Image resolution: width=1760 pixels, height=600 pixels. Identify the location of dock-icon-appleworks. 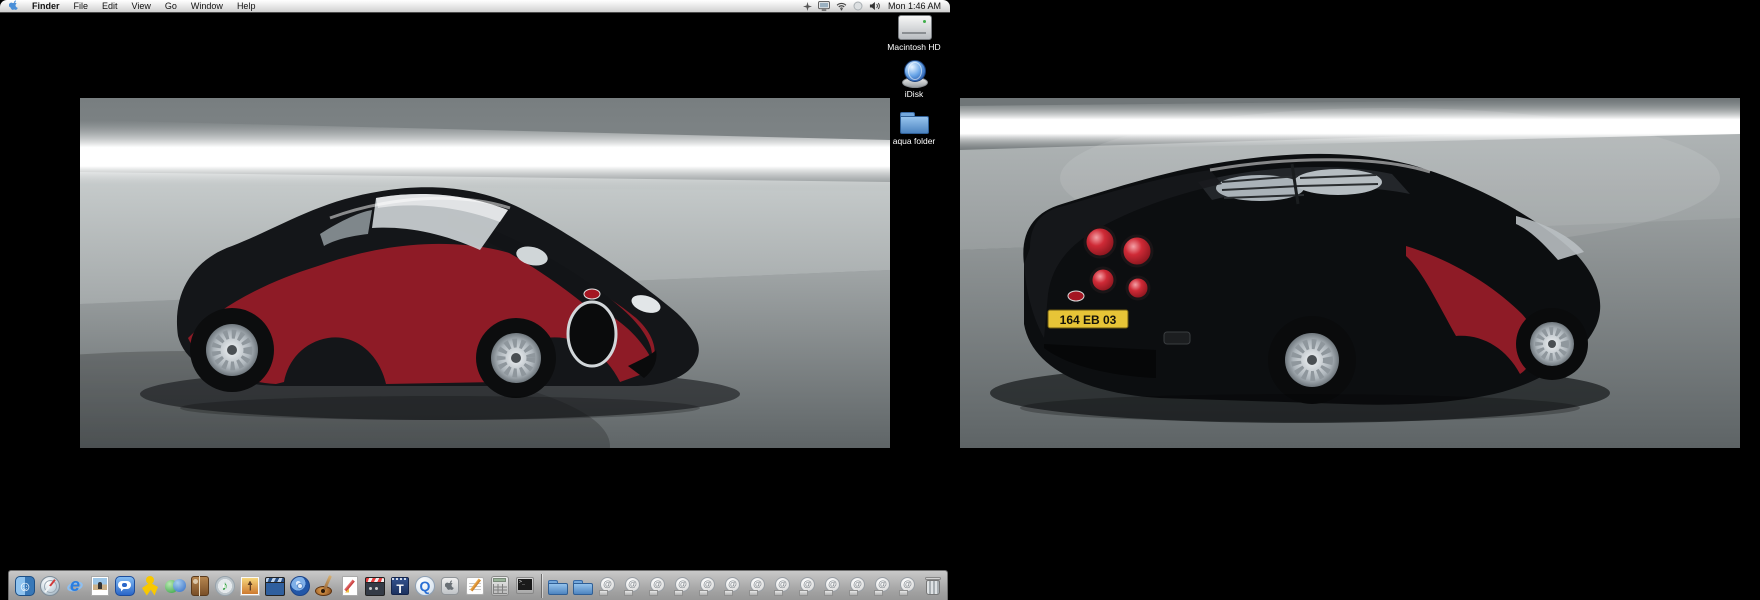
(350, 586).